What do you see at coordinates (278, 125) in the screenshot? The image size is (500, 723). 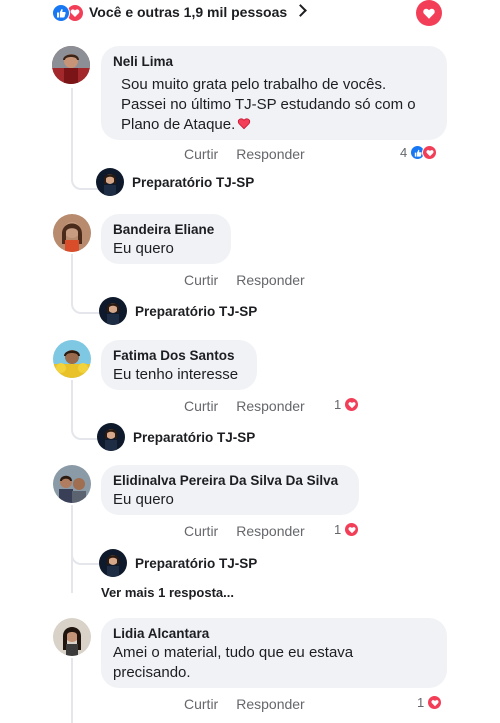 I see `comment-text: Plano de Ataque.` at bounding box center [278, 125].